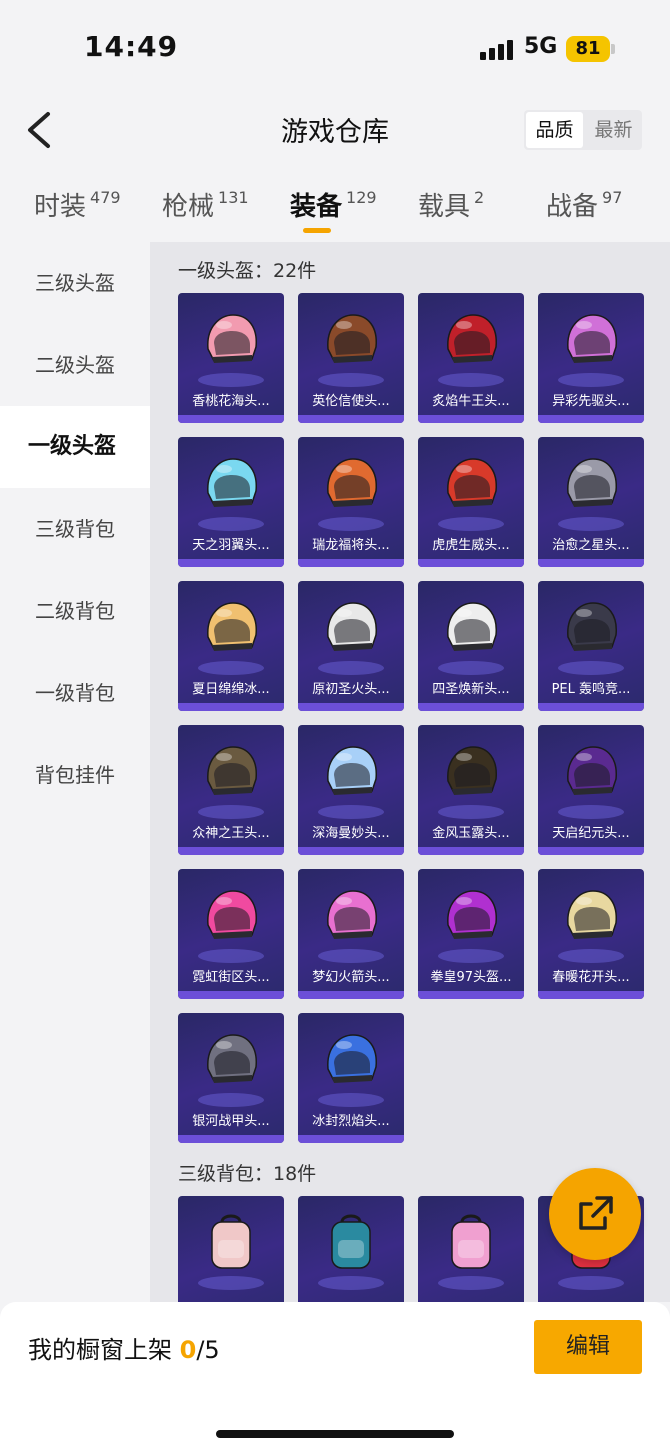 Image resolution: width=670 pixels, height=1453 pixels. What do you see at coordinates (317, 230) in the screenshot?
I see `active-tab-indicator` at bounding box center [317, 230].